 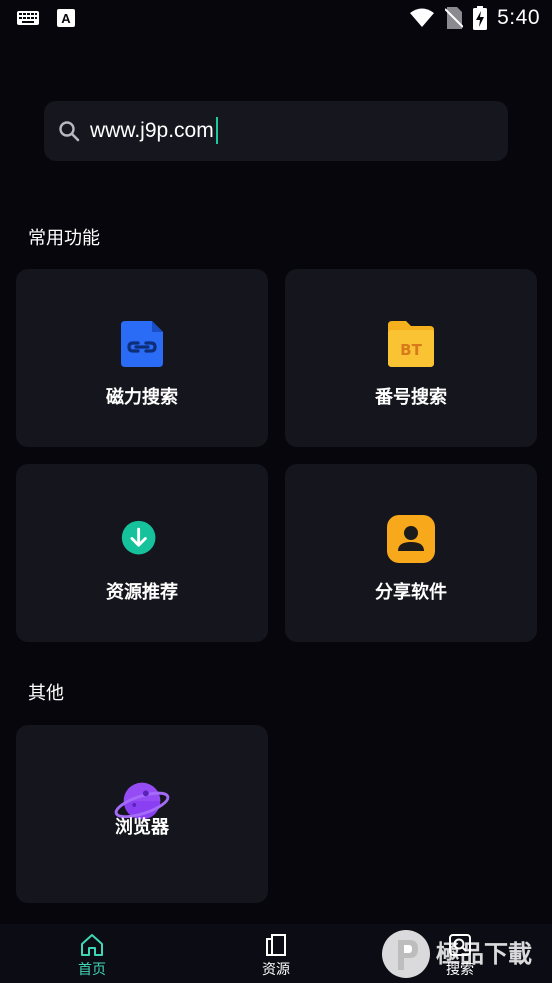 I want to click on link-document-icon, so click(x=142, y=344).